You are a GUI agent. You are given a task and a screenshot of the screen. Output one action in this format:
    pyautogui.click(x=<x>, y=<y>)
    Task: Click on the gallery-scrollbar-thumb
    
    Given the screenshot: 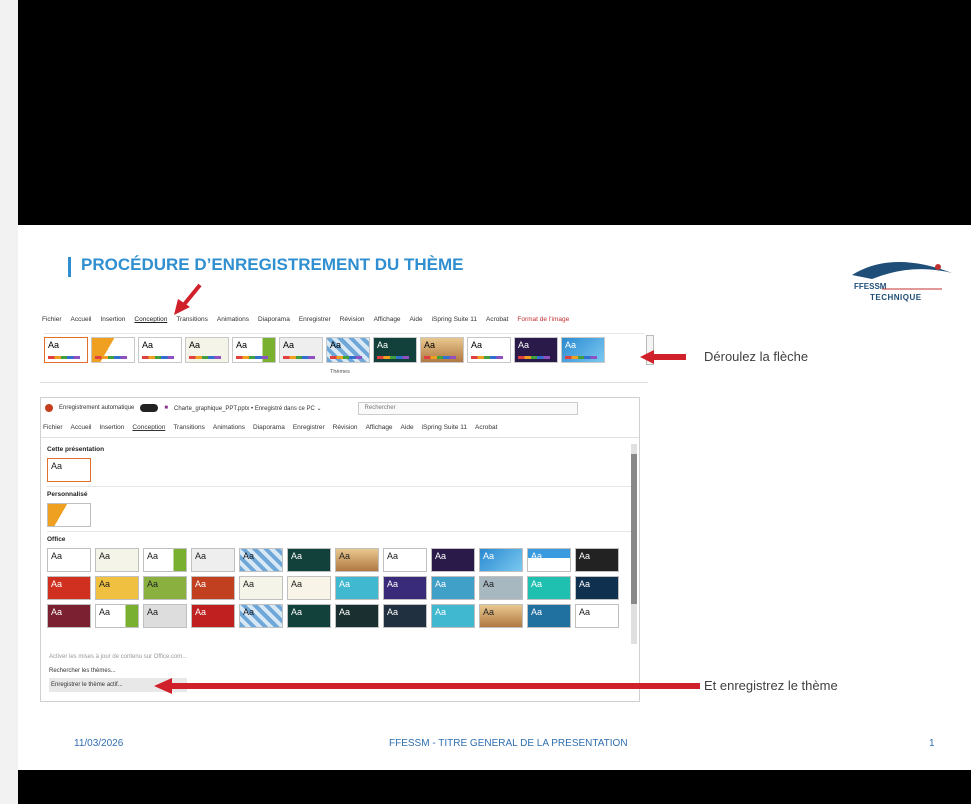 What is the action you would take?
    pyautogui.click(x=634, y=529)
    